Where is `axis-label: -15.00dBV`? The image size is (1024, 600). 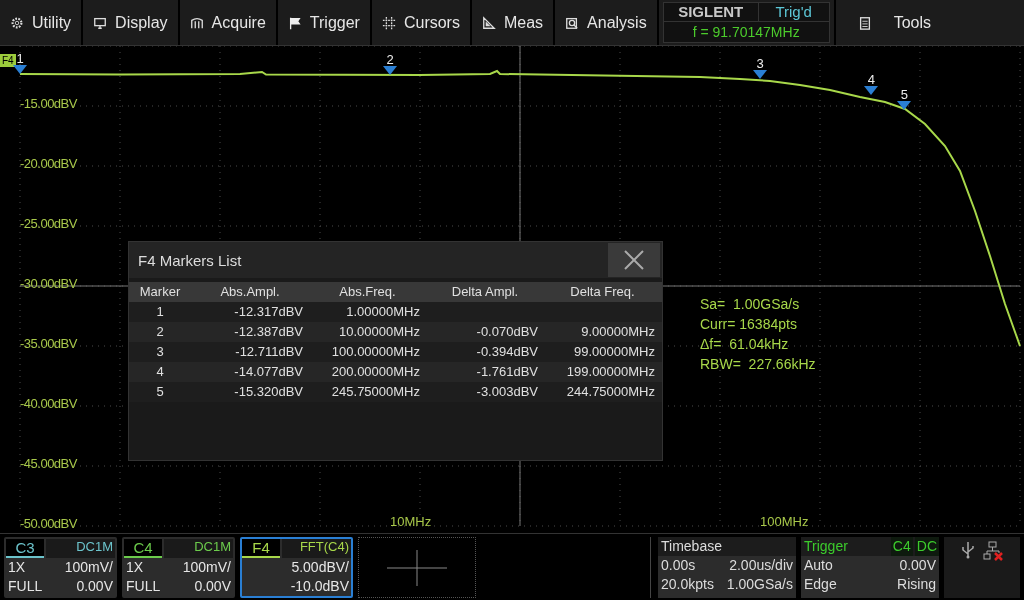
axis-label: -15.00dBV is located at coordinates (48, 103).